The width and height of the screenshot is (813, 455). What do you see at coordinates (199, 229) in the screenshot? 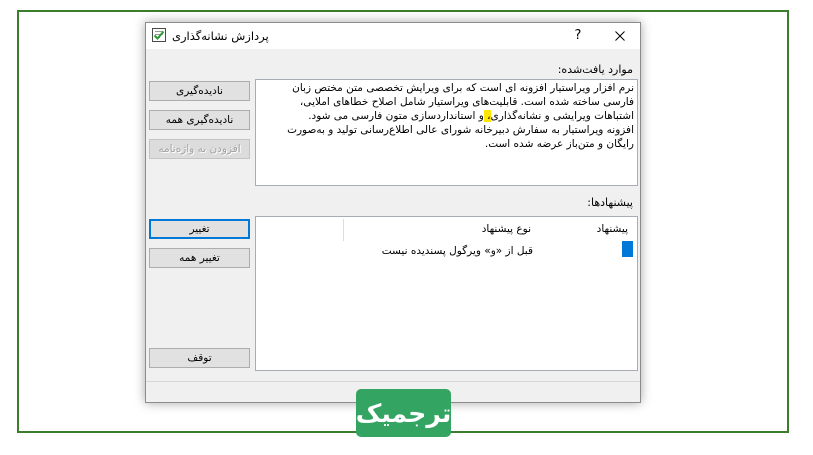
I see `change-button: تغییر` at bounding box center [199, 229].